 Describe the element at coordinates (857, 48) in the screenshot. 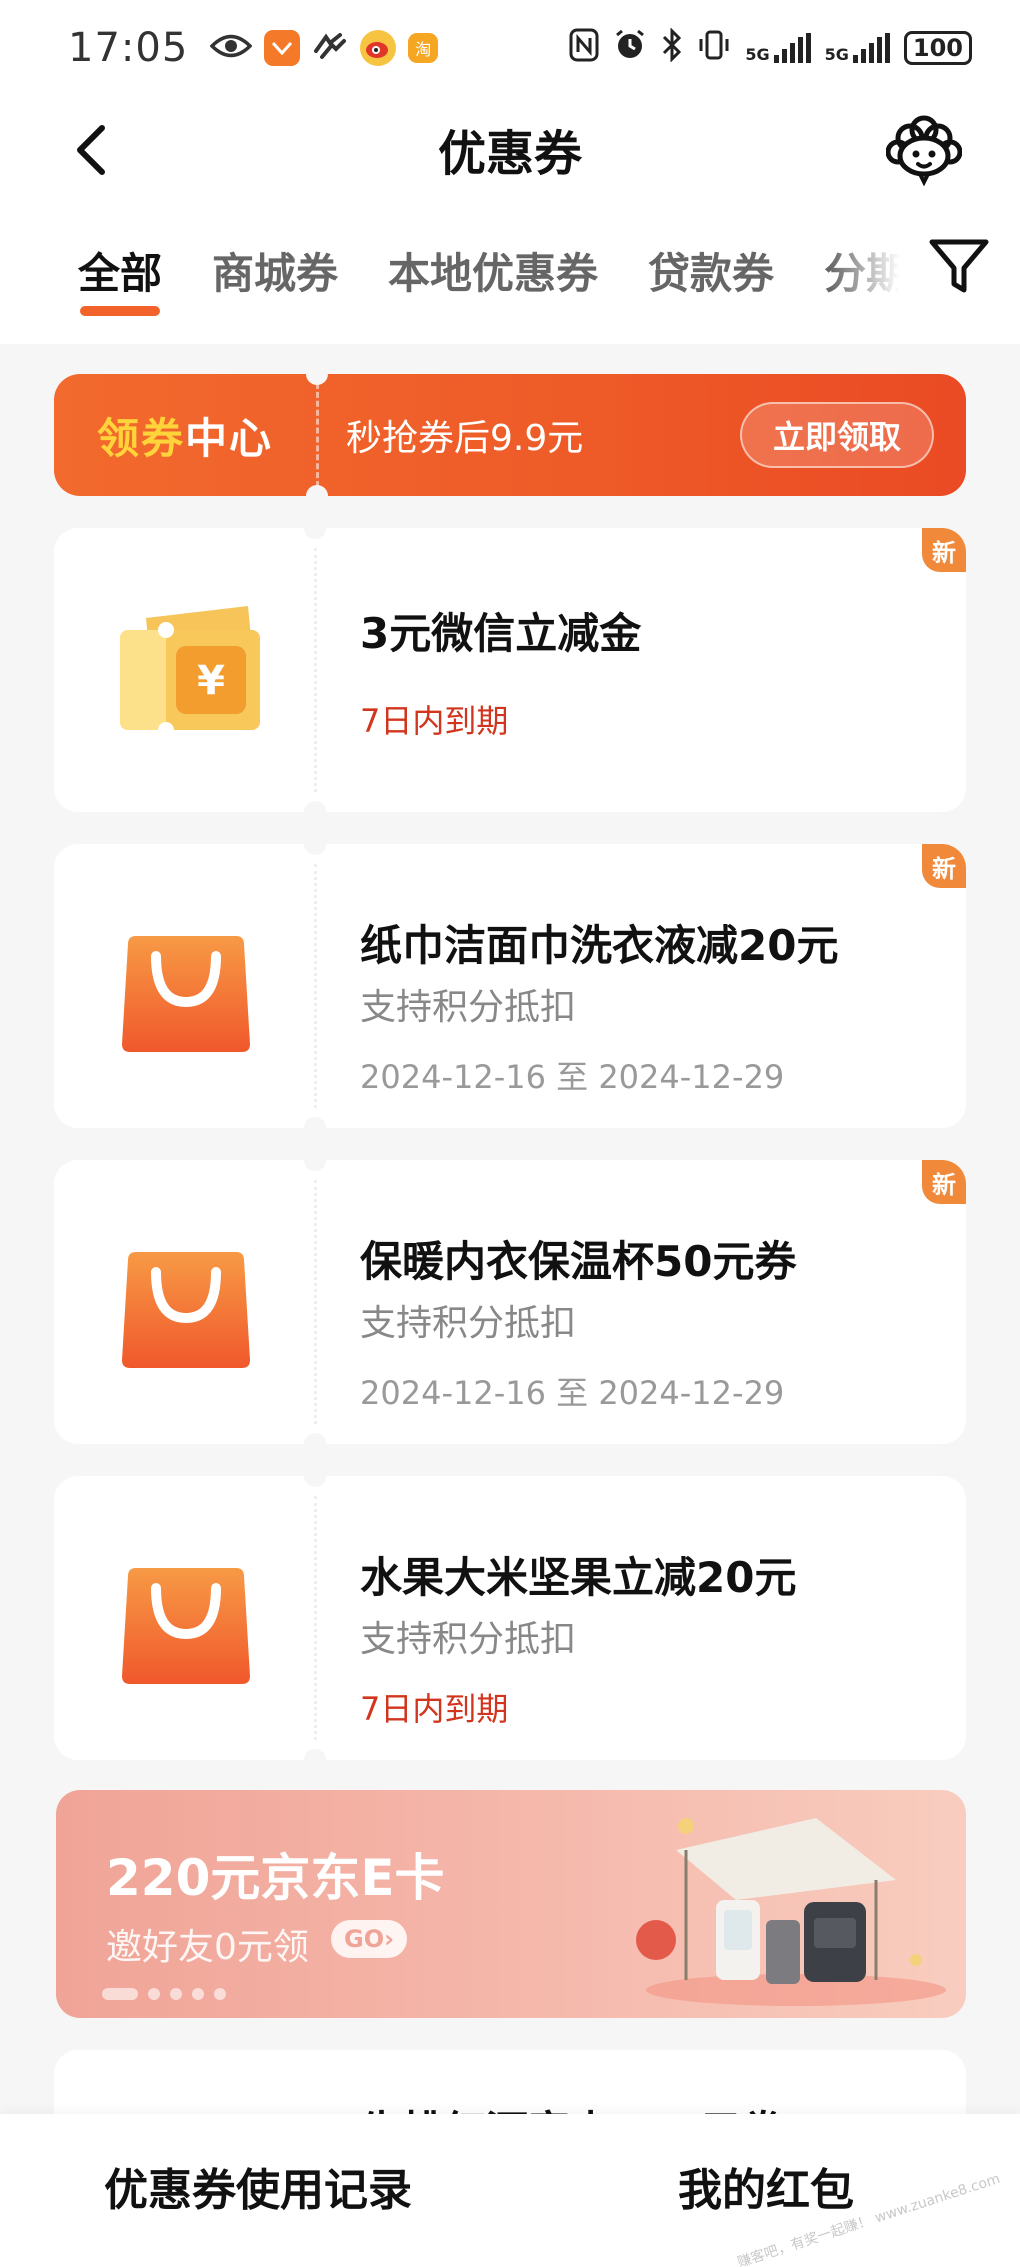

I see `cellular-signal-2: 5G` at that location.